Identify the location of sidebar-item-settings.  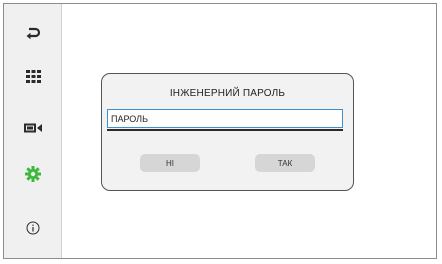
(33, 176).